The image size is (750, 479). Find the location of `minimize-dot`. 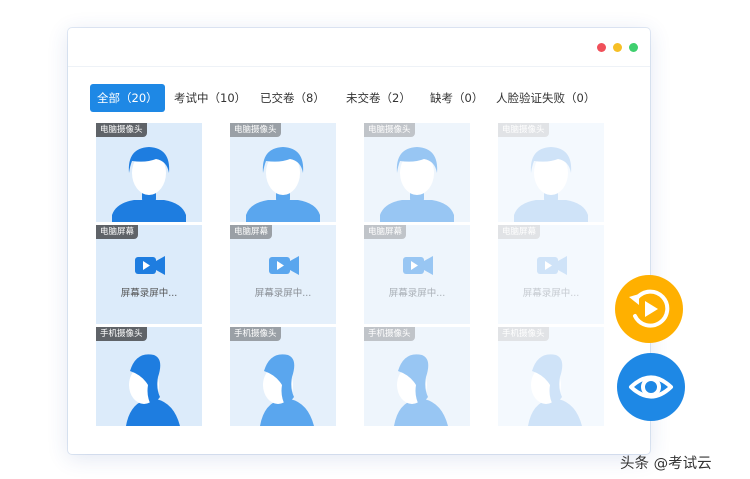

minimize-dot is located at coordinates (617, 47).